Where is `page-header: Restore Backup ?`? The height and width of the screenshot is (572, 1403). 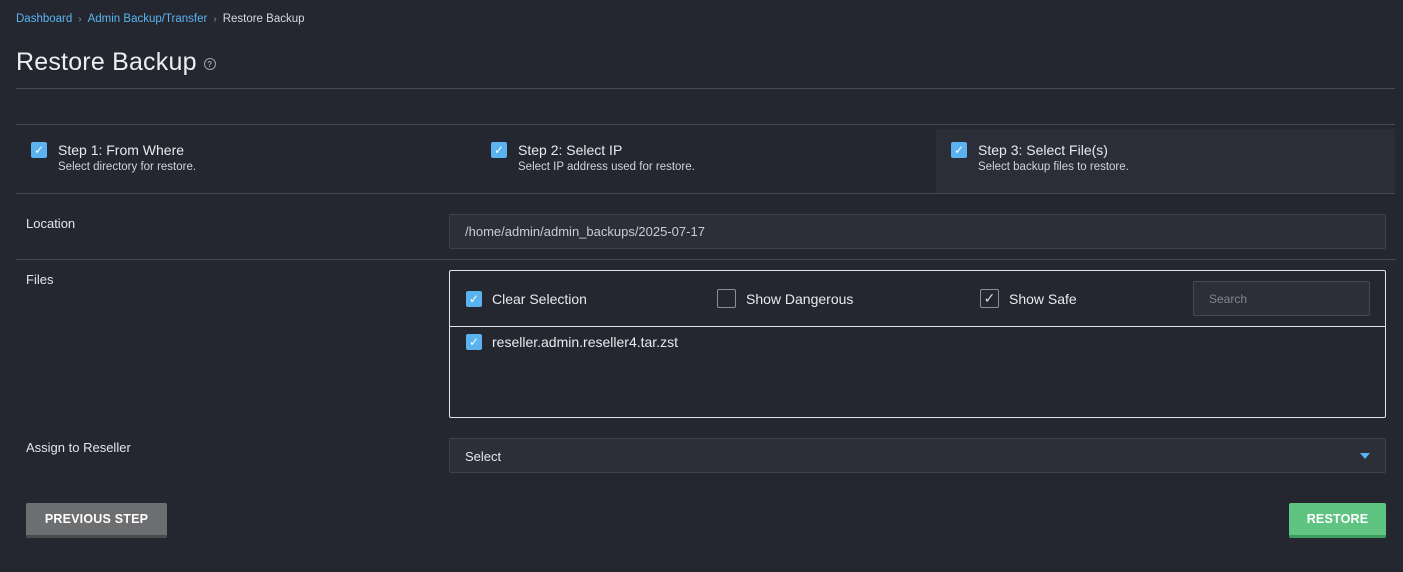 page-header: Restore Backup ? is located at coordinates (116, 62).